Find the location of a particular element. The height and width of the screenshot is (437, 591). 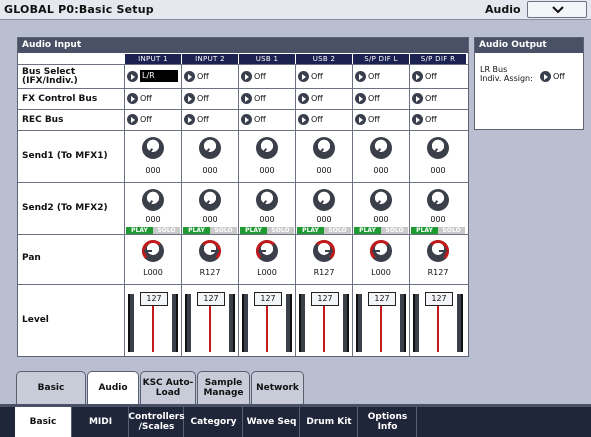

bus-select-popup: L/R is located at coordinates (153, 76).